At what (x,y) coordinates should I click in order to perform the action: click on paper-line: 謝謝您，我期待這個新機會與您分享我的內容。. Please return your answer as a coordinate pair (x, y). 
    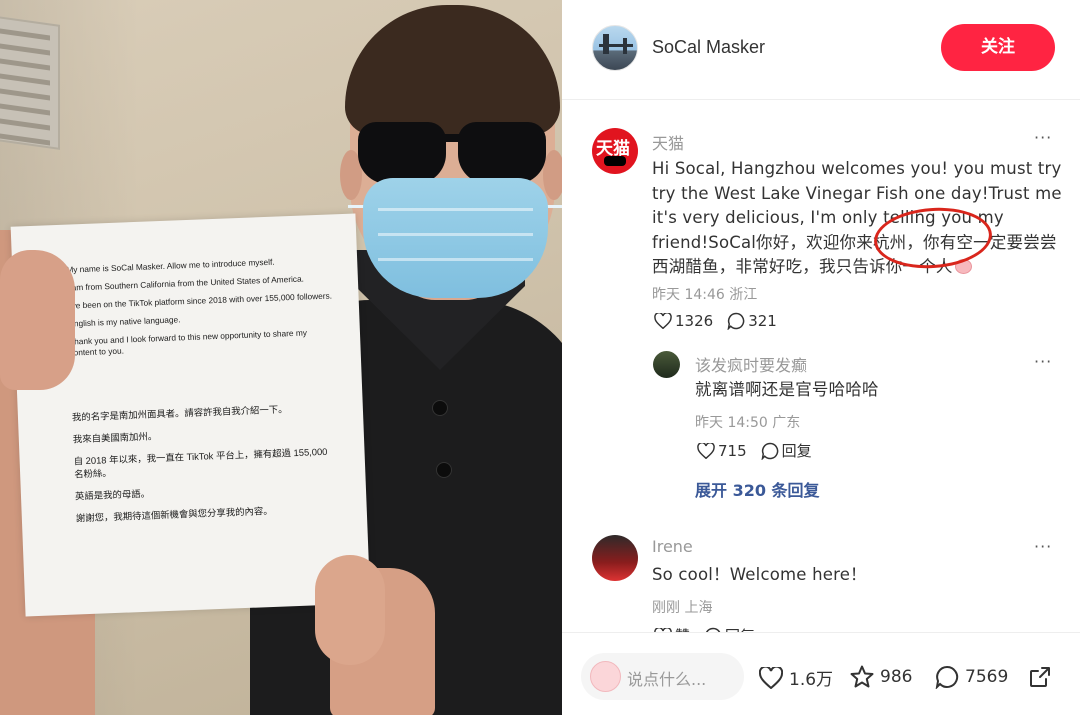
    Looking at the image, I should click on (174, 514).